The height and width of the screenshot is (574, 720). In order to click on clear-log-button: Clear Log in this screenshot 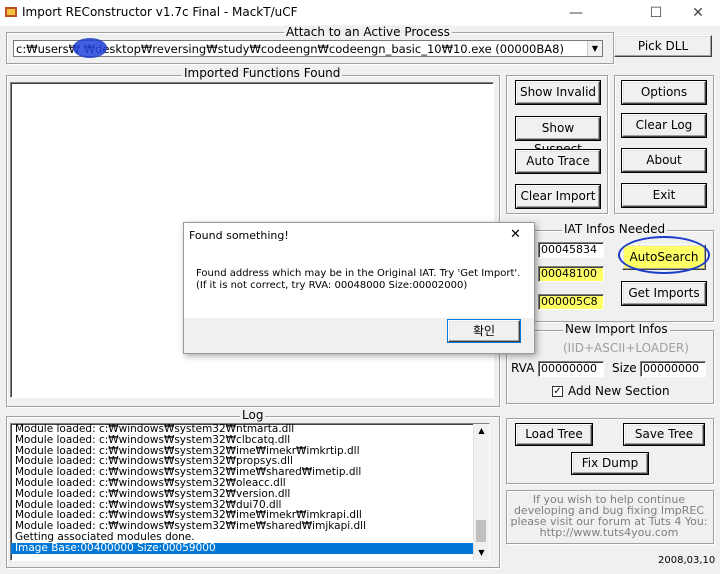, I will do `click(664, 125)`.